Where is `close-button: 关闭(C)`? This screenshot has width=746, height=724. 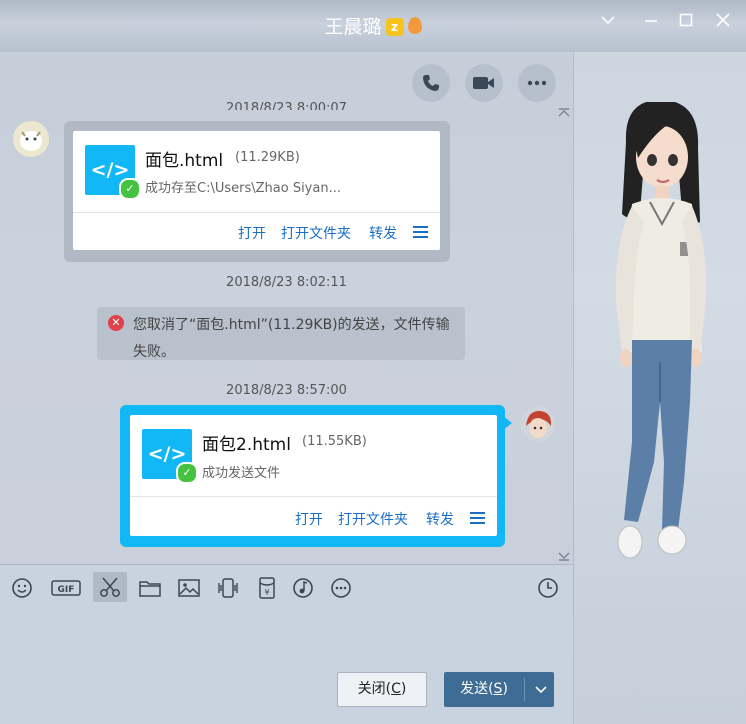 close-button: 关闭(C) is located at coordinates (382, 689).